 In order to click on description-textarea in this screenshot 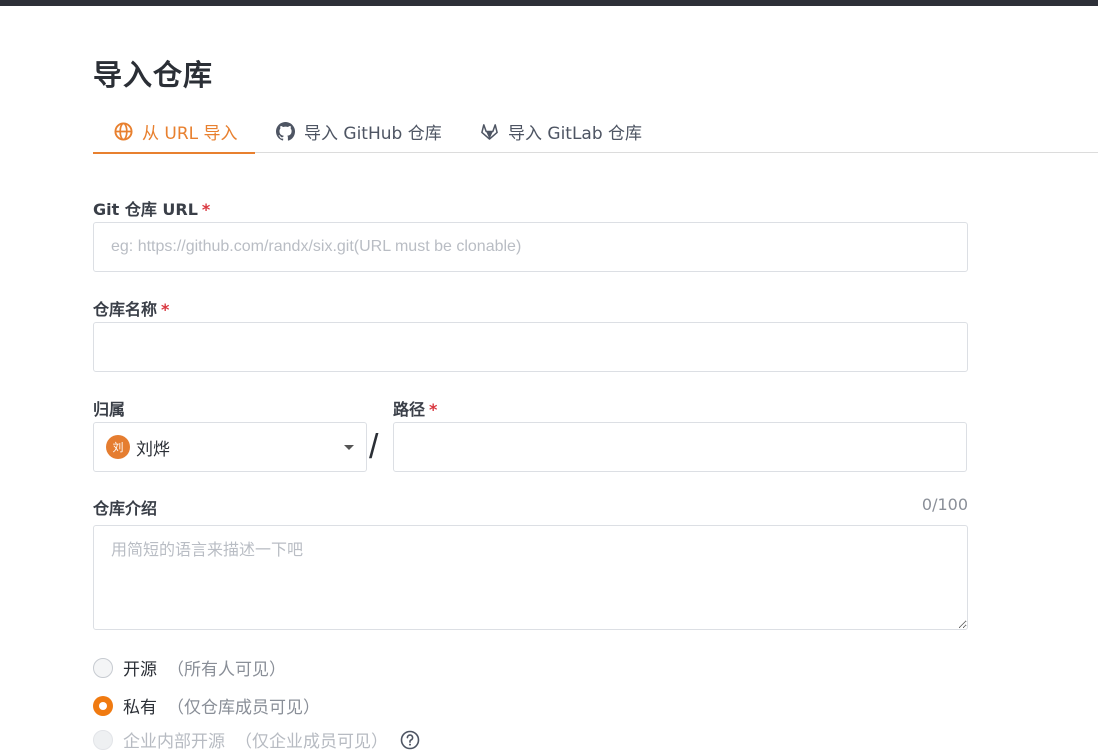, I will do `click(530, 577)`.